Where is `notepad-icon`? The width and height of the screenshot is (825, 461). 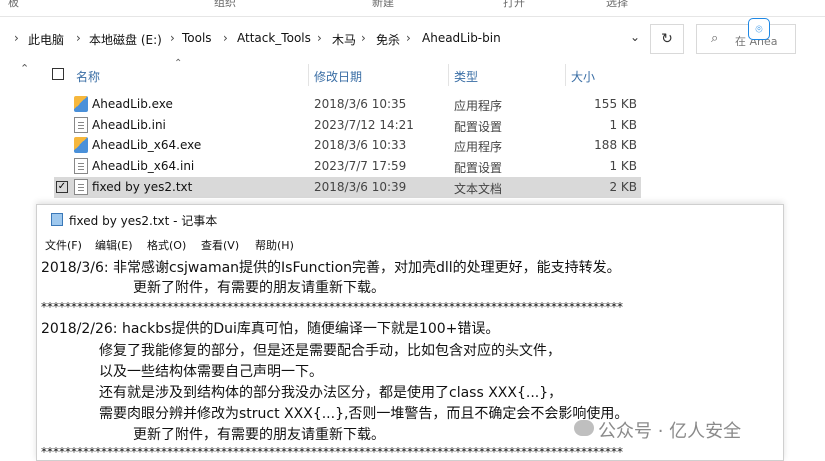 notepad-icon is located at coordinates (57, 219).